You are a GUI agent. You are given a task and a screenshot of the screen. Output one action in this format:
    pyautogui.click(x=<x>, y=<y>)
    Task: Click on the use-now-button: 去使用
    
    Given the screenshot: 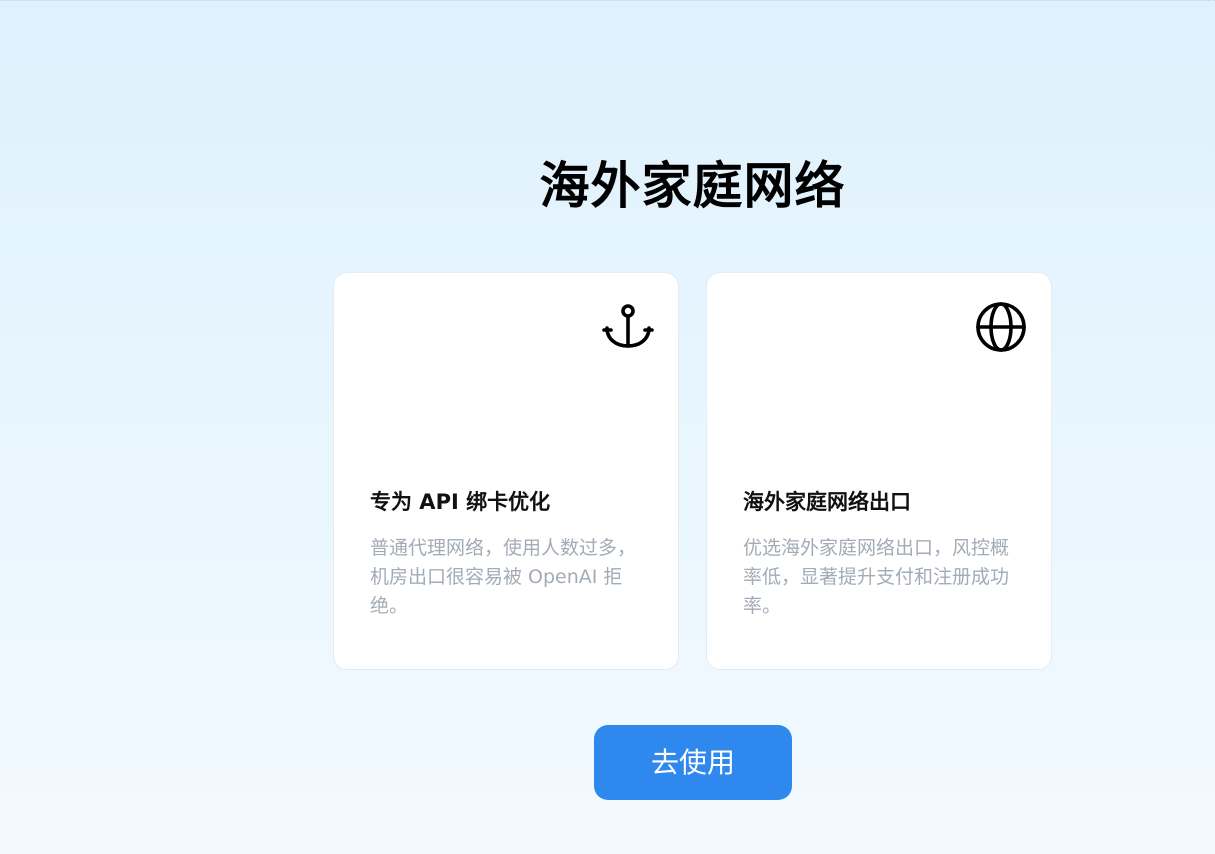 What is the action you would take?
    pyautogui.click(x=693, y=762)
    